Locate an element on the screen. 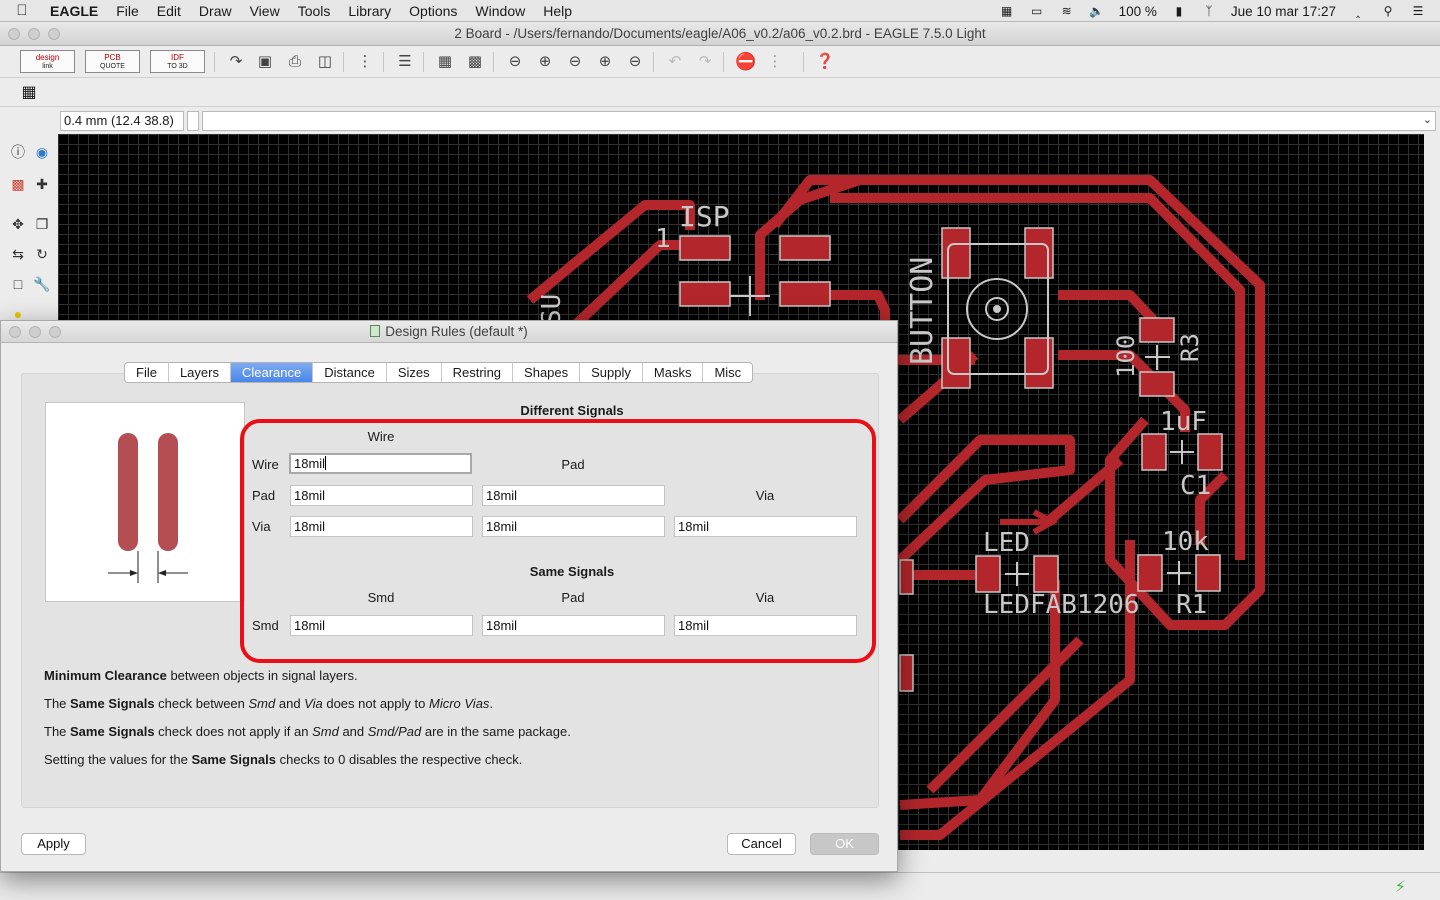 The image size is (1440, 900). menu-tools: Tools is located at coordinates (314, 11).